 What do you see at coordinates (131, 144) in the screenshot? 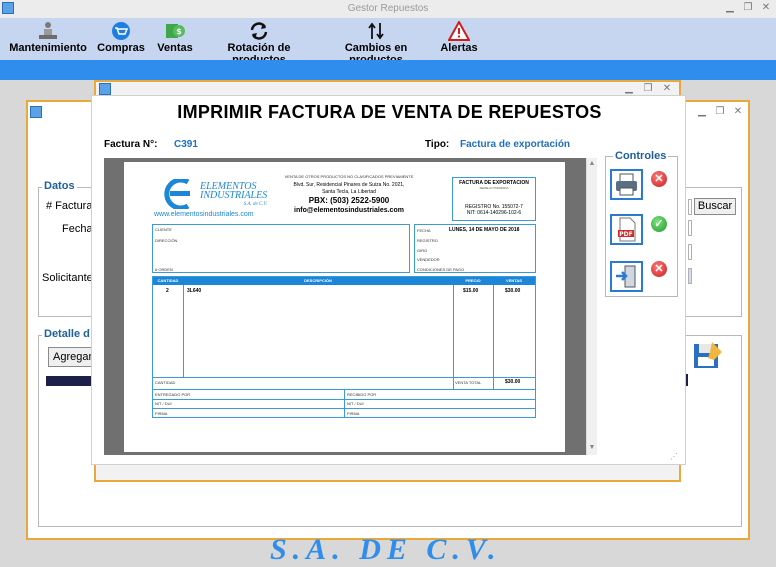
I see `factura-number-label: Factura N°:` at bounding box center [131, 144].